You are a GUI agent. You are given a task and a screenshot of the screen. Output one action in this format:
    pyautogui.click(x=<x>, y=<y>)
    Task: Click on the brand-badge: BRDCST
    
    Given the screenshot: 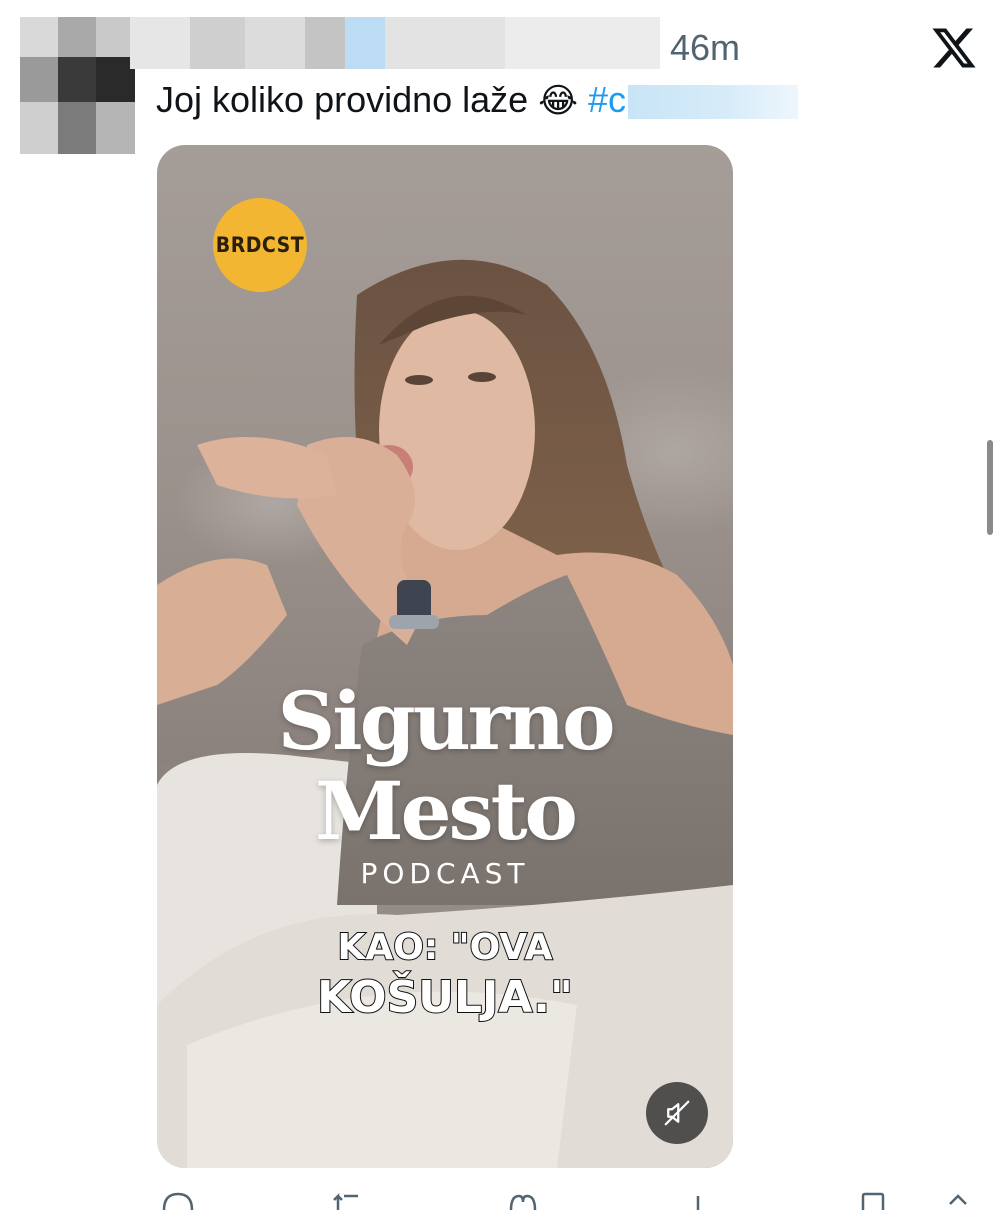 What is the action you would take?
    pyautogui.click(x=260, y=245)
    